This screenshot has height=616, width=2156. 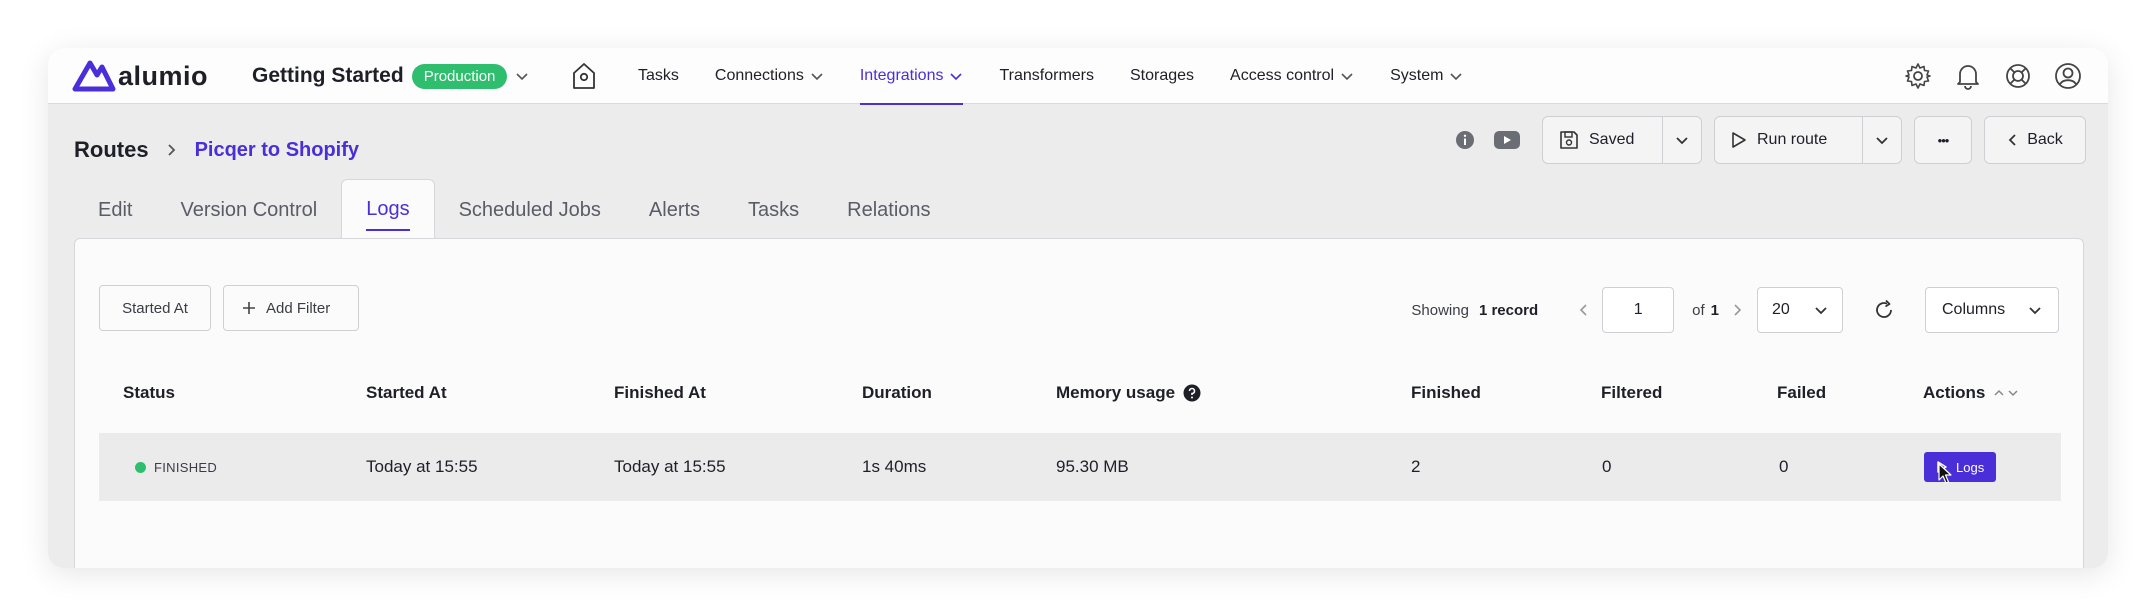 What do you see at coordinates (388, 209) in the screenshot?
I see `tab-logs: Logs` at bounding box center [388, 209].